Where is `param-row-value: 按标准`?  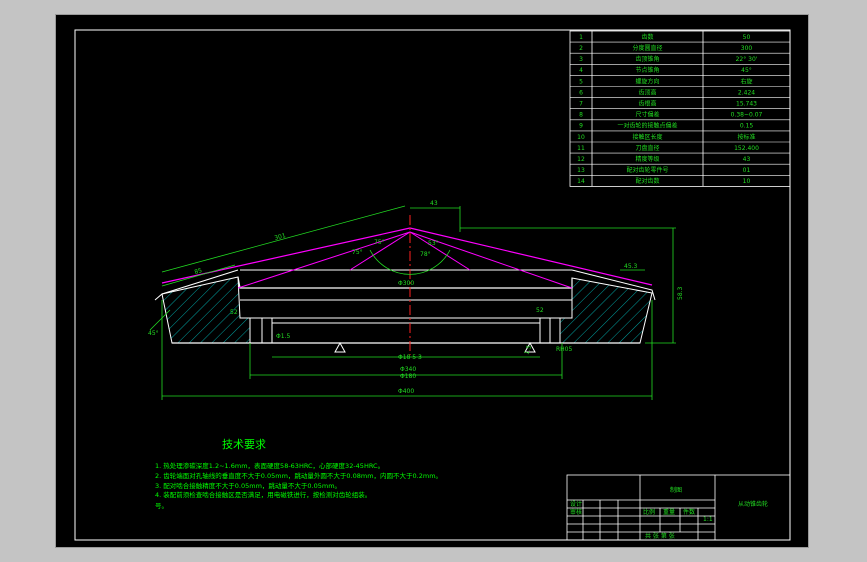
param-row-value: 按标准 is located at coordinates (746, 137).